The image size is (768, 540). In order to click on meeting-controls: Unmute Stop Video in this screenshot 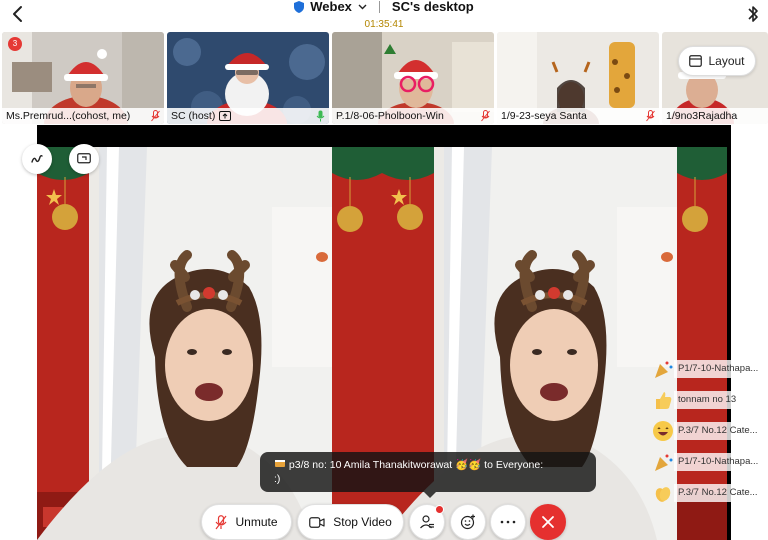, I will do `click(384, 522)`.